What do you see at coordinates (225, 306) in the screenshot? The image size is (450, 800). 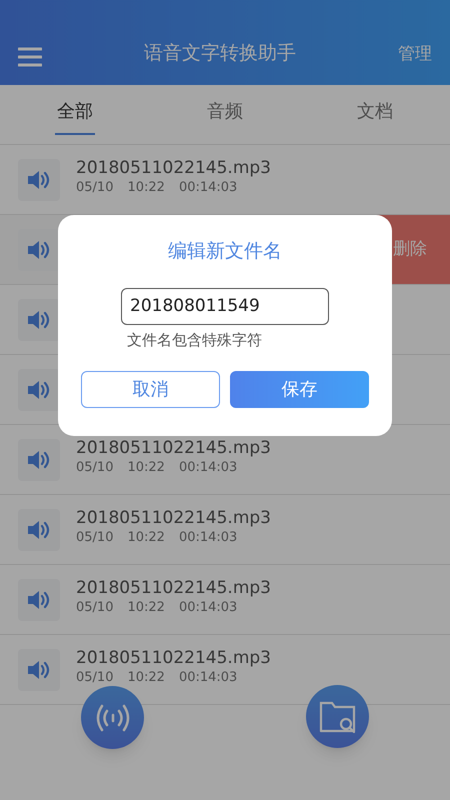 I see `file-name-field: 201808011549` at bounding box center [225, 306].